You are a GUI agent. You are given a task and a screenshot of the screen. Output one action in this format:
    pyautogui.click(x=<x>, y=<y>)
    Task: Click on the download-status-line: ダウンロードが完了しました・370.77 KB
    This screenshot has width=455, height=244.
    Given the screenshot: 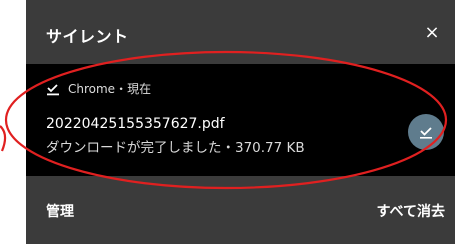 What is the action you would take?
    pyautogui.click(x=175, y=146)
    